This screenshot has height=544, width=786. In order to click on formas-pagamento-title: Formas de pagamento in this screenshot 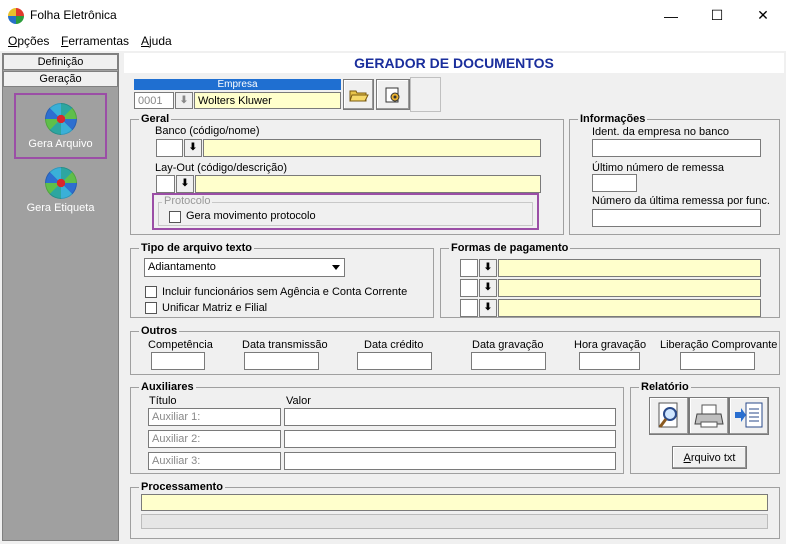, I will do `click(510, 248)`.